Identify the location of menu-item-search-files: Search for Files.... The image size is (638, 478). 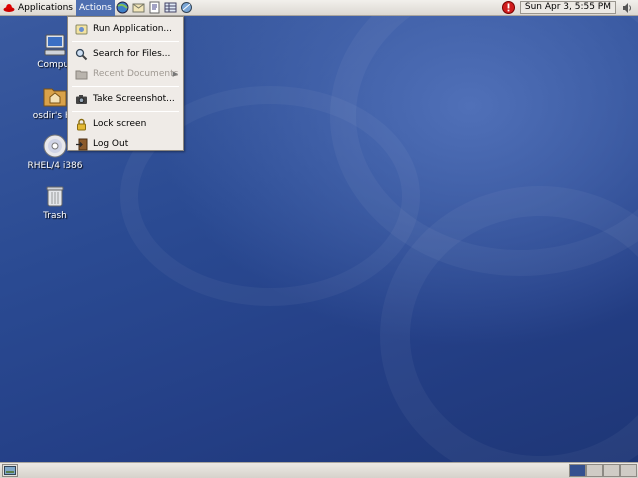
(125, 54).